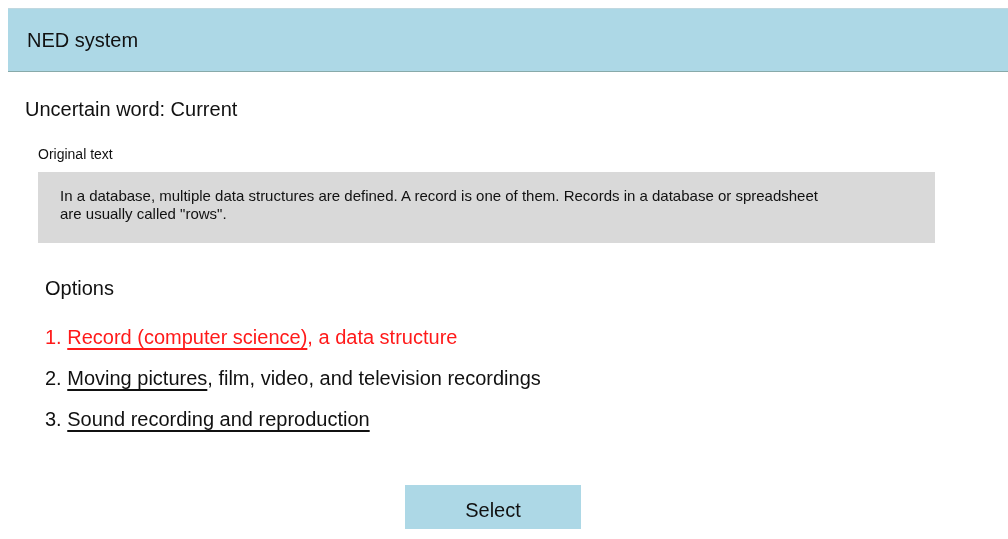 The image size is (1008, 539). What do you see at coordinates (132, 109) in the screenshot?
I see `uncertain-word-label: Uncertain word: Current` at bounding box center [132, 109].